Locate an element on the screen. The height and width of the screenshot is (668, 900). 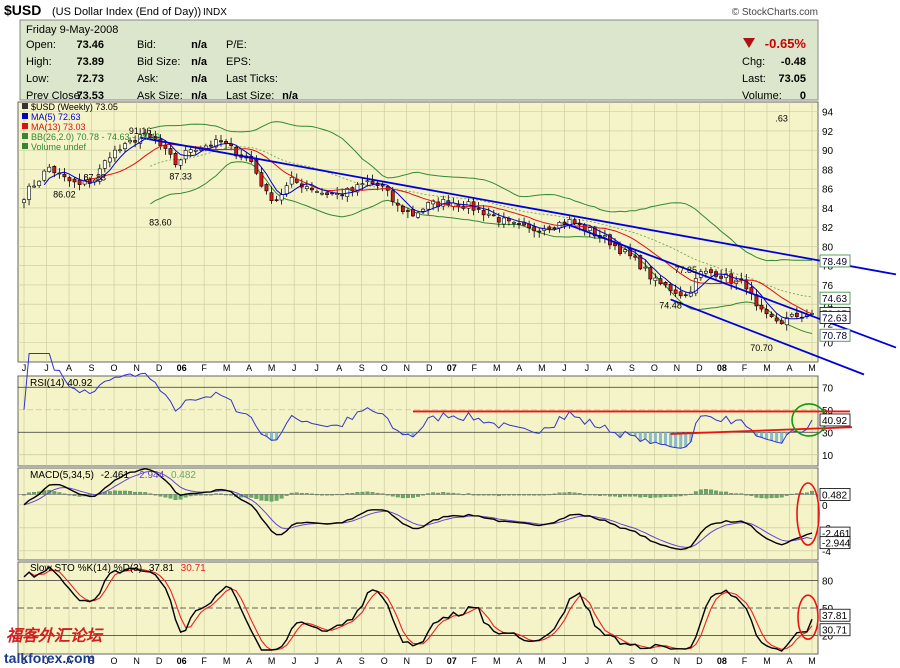
macd-right-label: -2.944 is located at coordinates (836, 544).